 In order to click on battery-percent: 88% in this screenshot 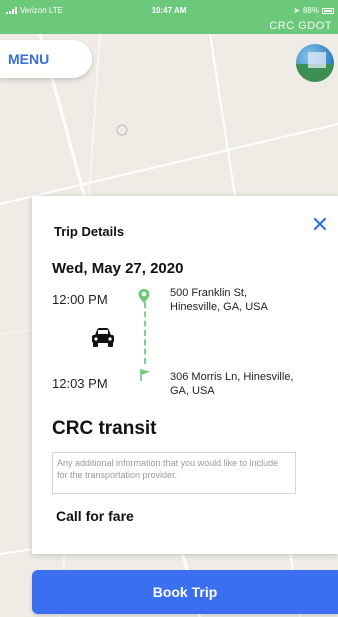, I will do `click(310, 10)`.